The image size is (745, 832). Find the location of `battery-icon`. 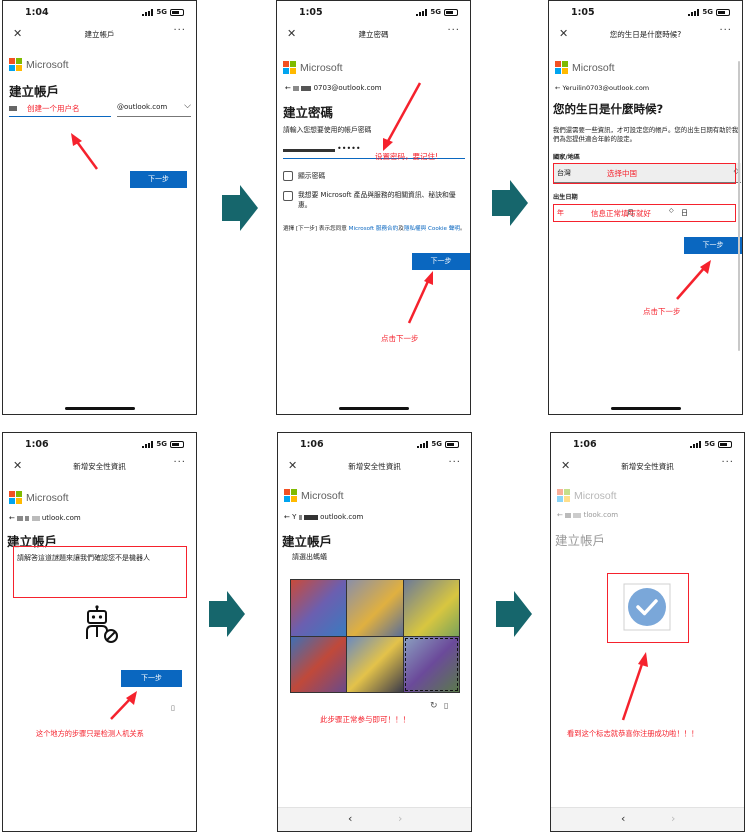

battery-icon is located at coordinates (452, 444).